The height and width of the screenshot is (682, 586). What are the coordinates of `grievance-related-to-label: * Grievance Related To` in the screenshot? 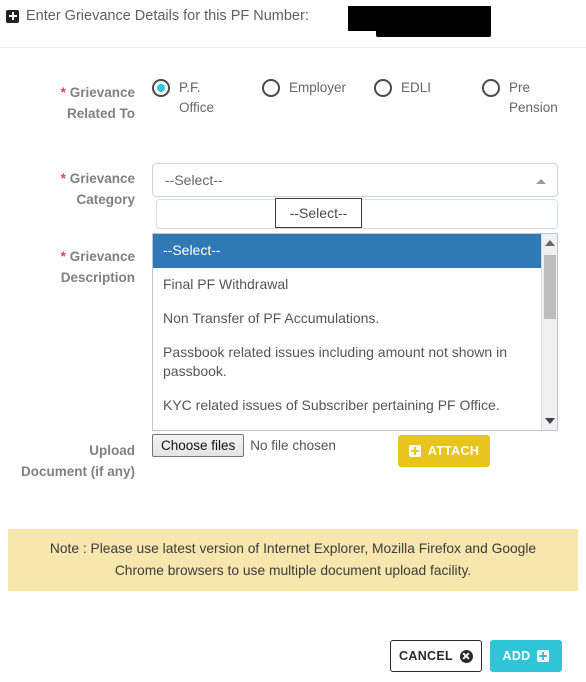 It's located at (77, 103).